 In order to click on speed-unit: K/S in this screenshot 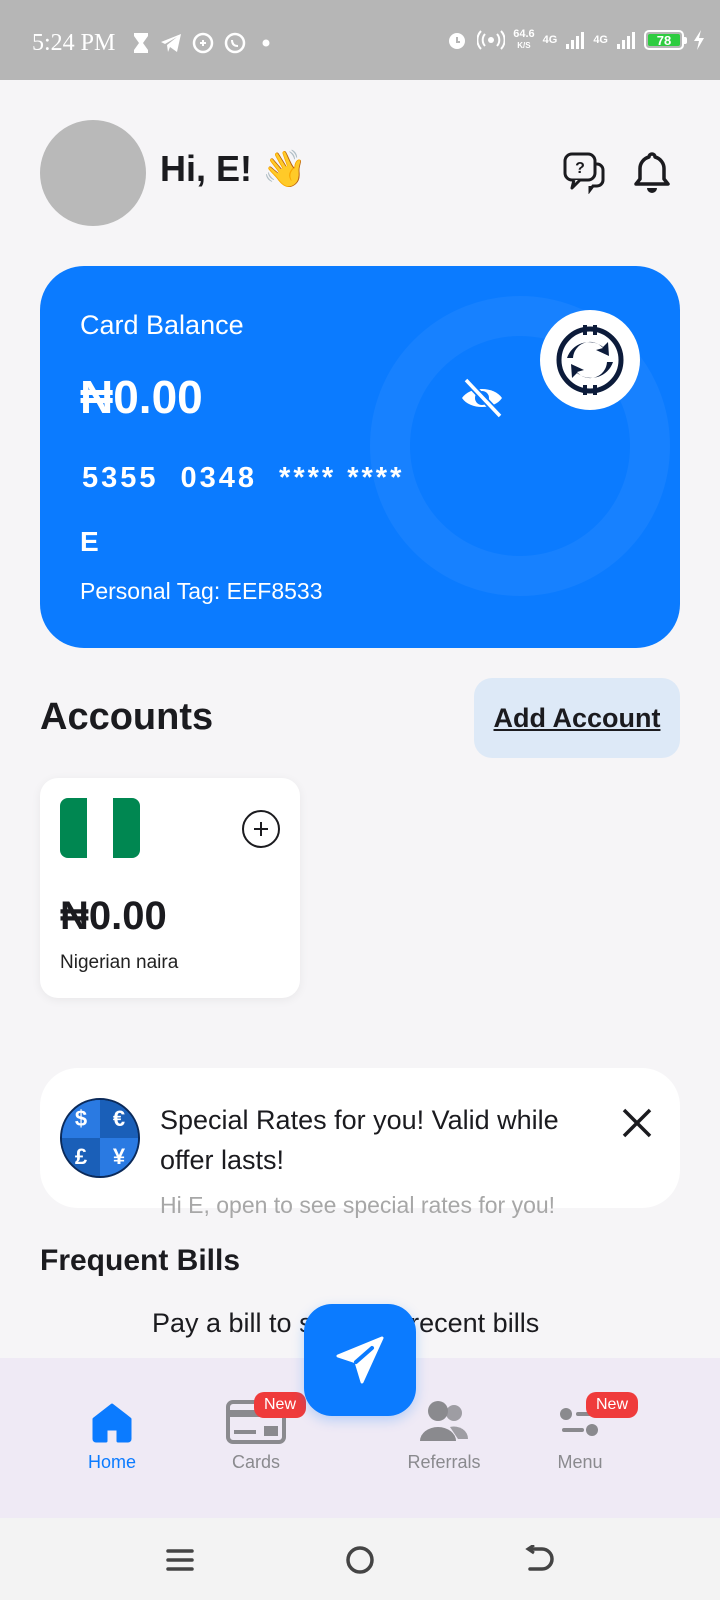, I will do `click(524, 45)`.